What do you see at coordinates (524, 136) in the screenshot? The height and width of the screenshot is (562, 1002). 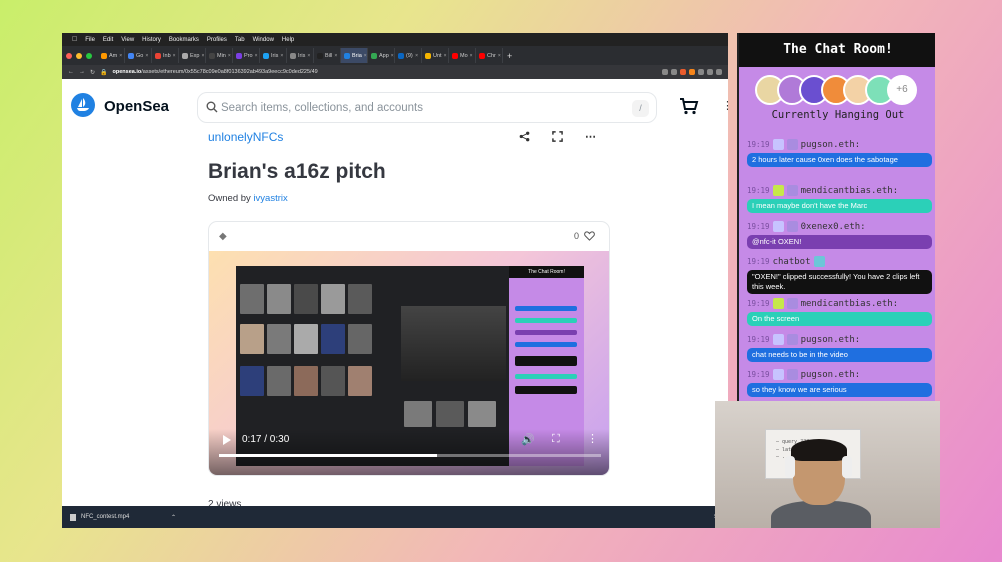 I see `share-icon` at bounding box center [524, 136].